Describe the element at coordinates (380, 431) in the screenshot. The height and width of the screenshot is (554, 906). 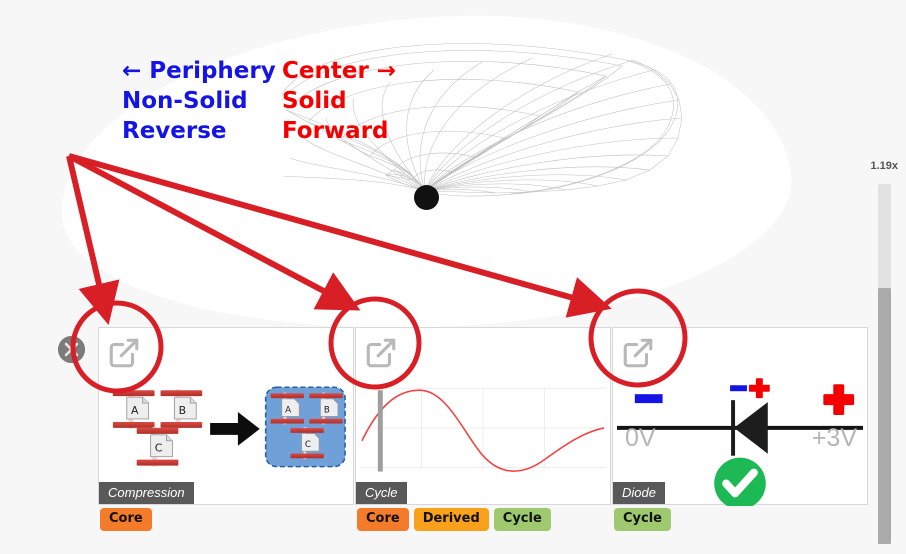
I see `playhead-cursor` at that location.